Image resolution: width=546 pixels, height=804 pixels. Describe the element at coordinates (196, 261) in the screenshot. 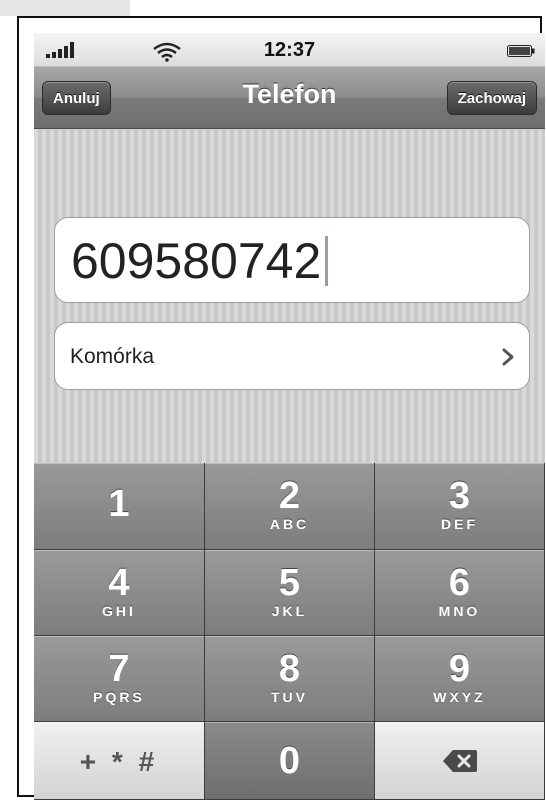

I see `phone-number-value: 609580742` at that location.